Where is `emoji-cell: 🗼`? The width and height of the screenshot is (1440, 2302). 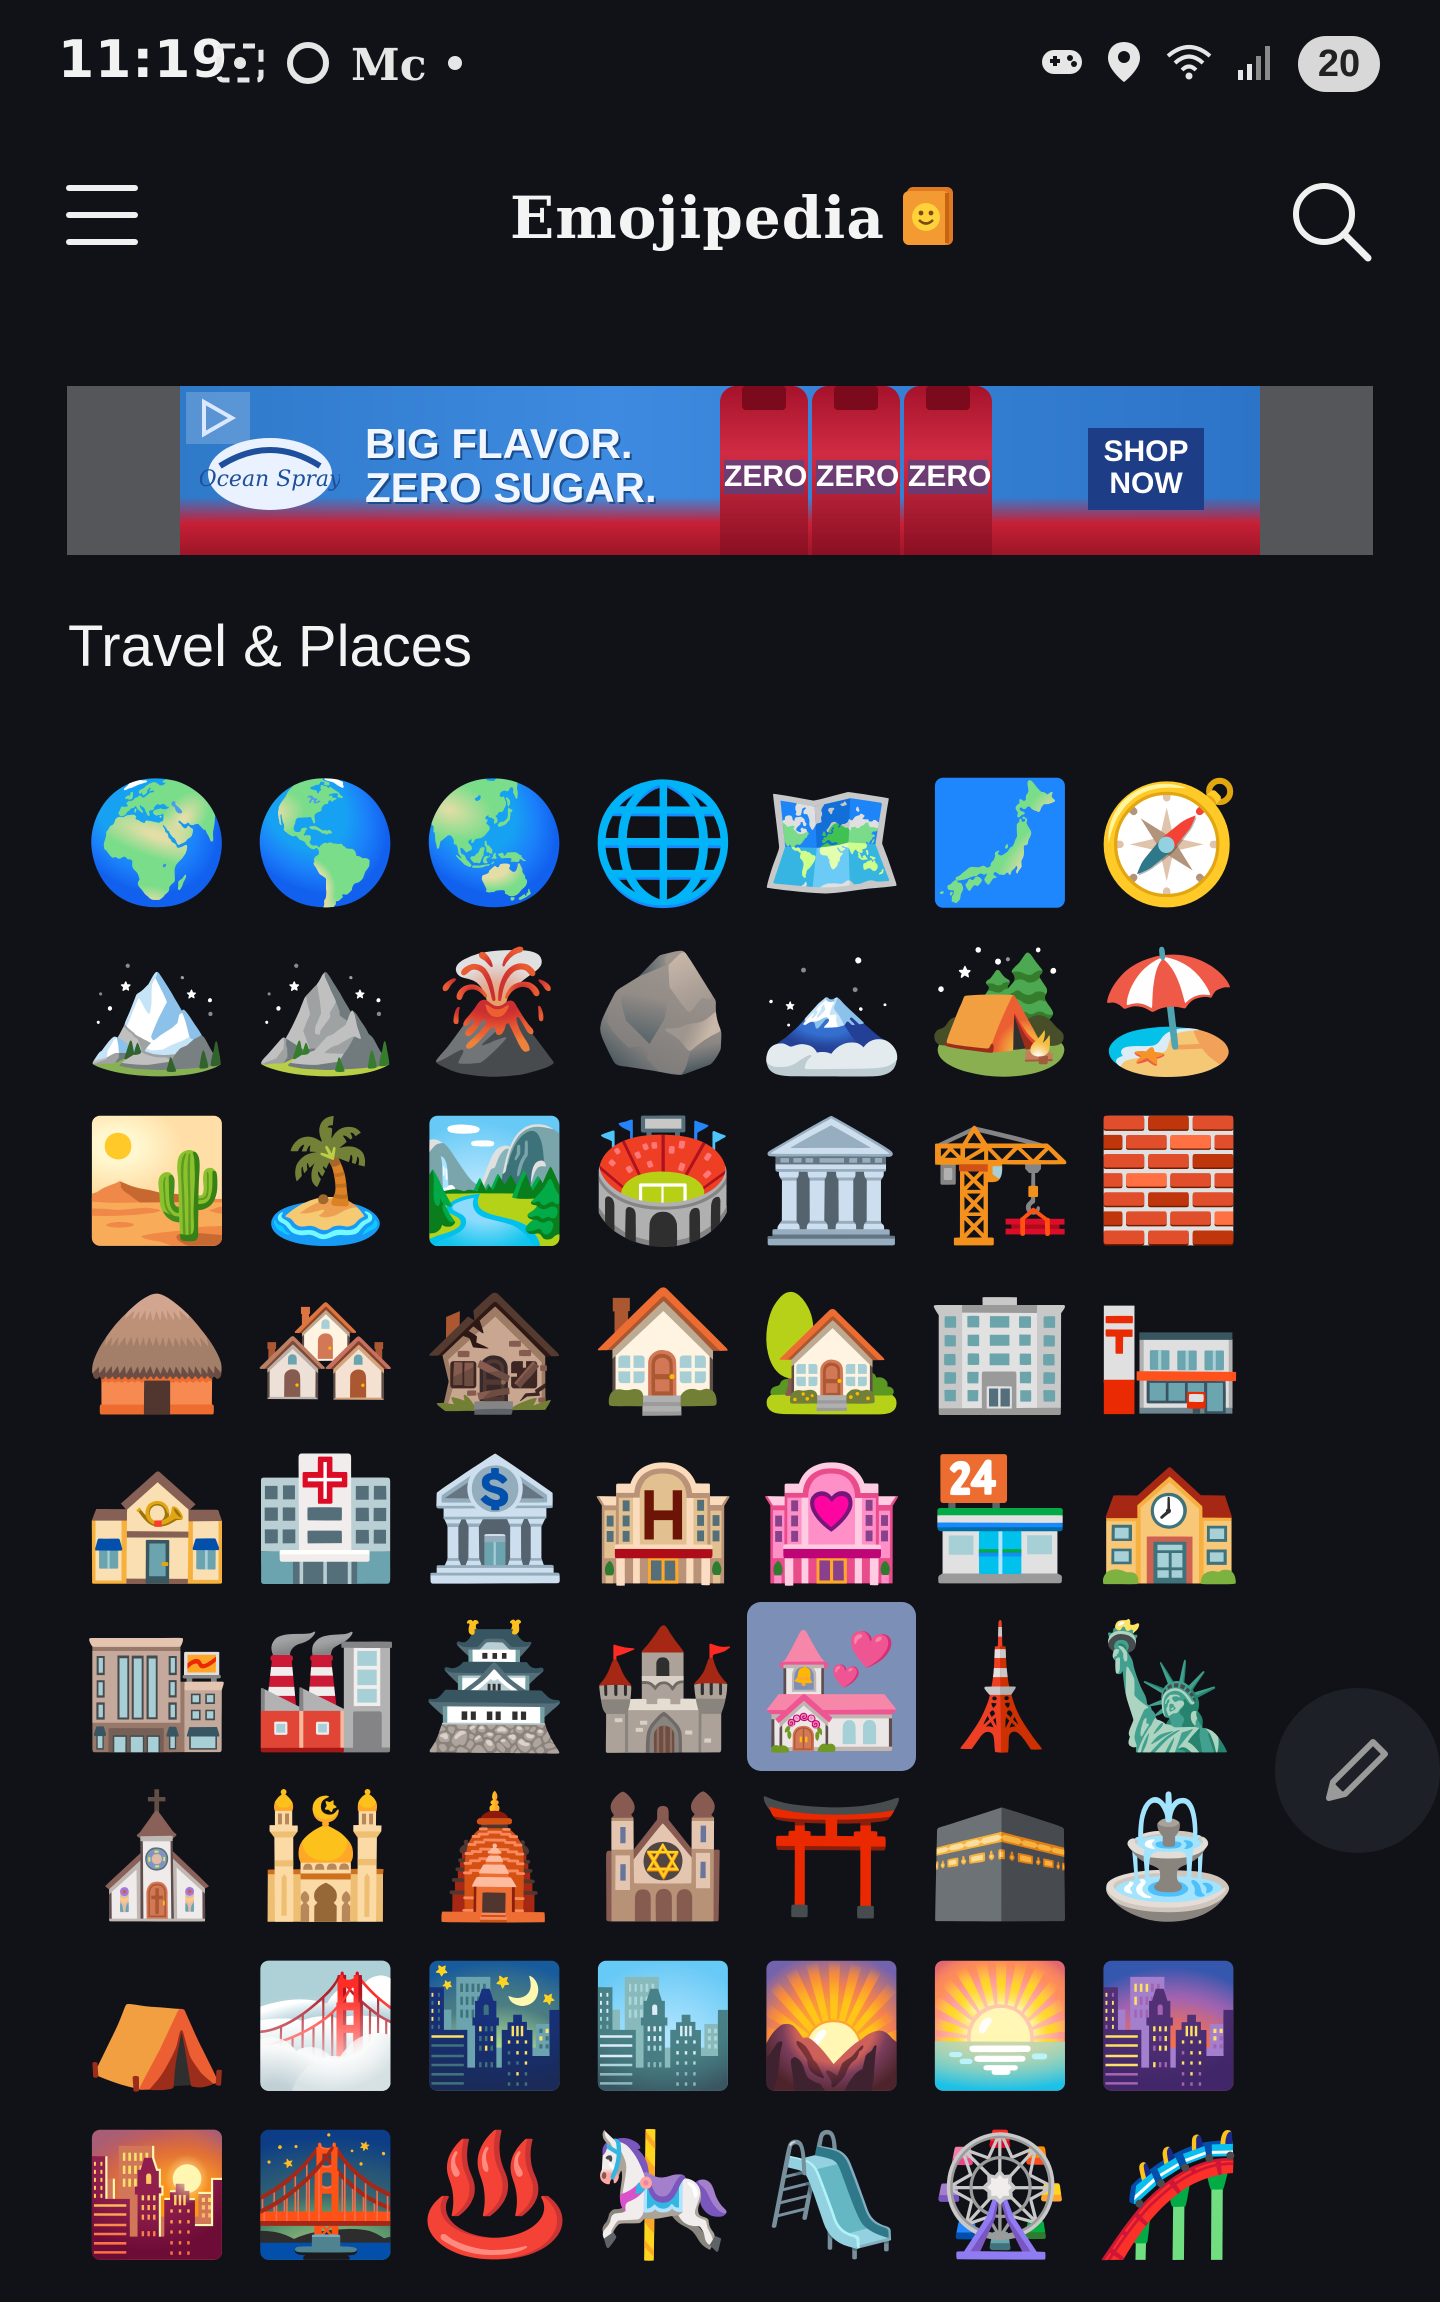
emoji-cell: 🗼 is located at coordinates (1000, 1686).